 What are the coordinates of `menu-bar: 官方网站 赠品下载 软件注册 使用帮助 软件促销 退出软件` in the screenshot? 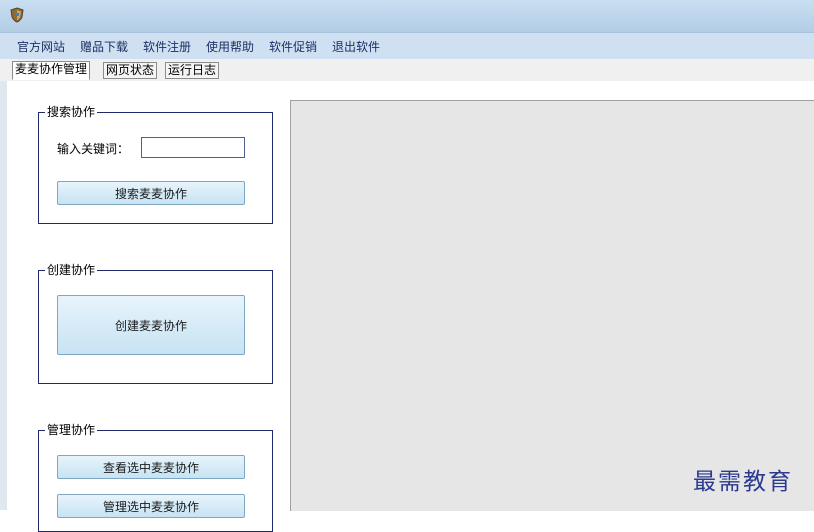 It's located at (407, 46).